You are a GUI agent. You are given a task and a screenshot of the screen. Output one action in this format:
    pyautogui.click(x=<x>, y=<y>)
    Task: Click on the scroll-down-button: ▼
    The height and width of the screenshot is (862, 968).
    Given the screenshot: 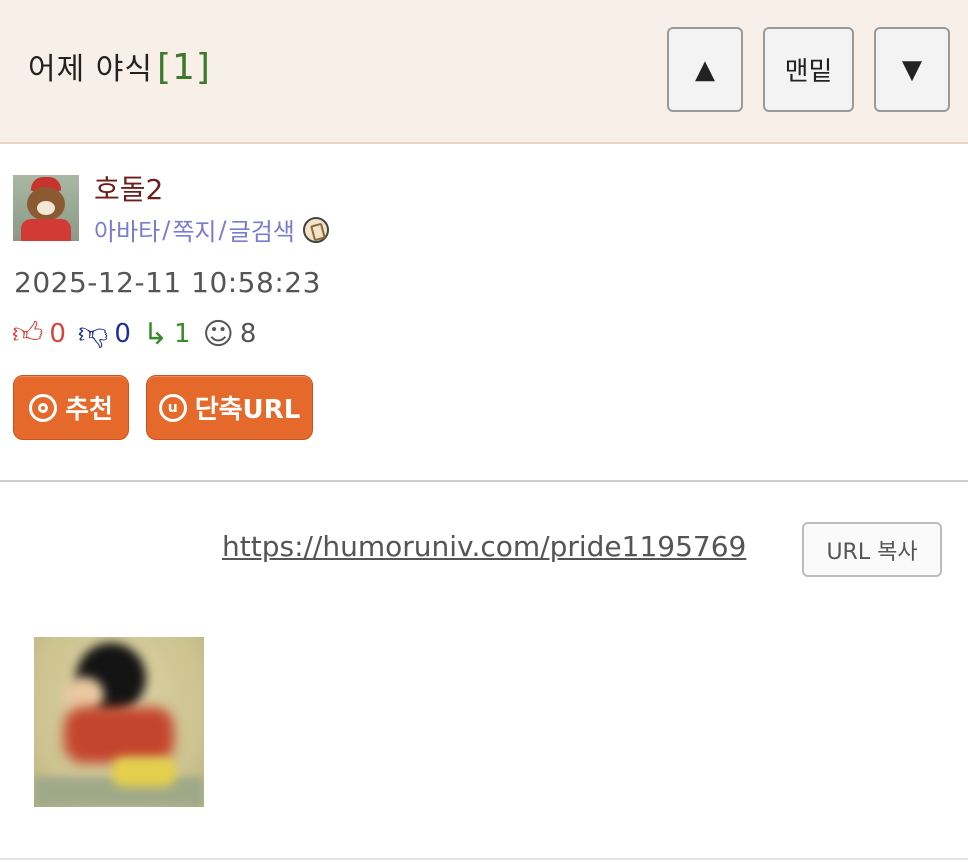 What is the action you would take?
    pyautogui.click(x=912, y=69)
    